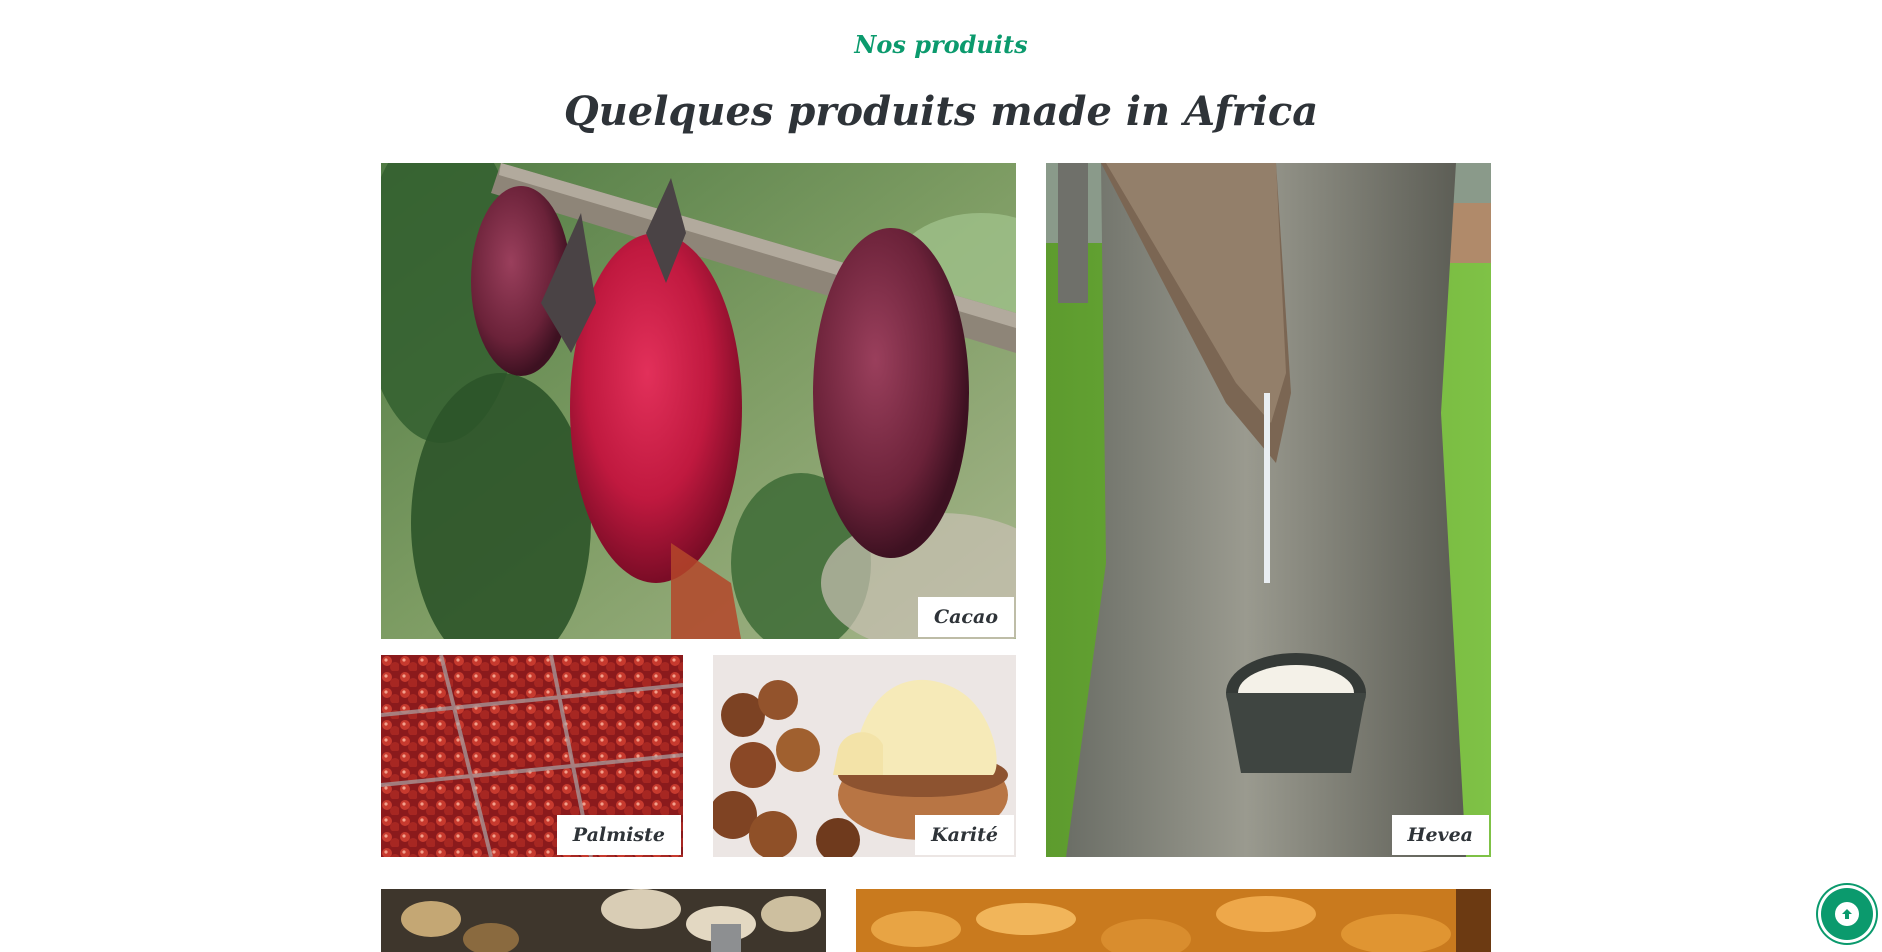 Image resolution: width=1882 pixels, height=952 pixels. Describe the element at coordinates (618, 835) in the screenshot. I see `product-label-palmiste: Palmiste` at that location.